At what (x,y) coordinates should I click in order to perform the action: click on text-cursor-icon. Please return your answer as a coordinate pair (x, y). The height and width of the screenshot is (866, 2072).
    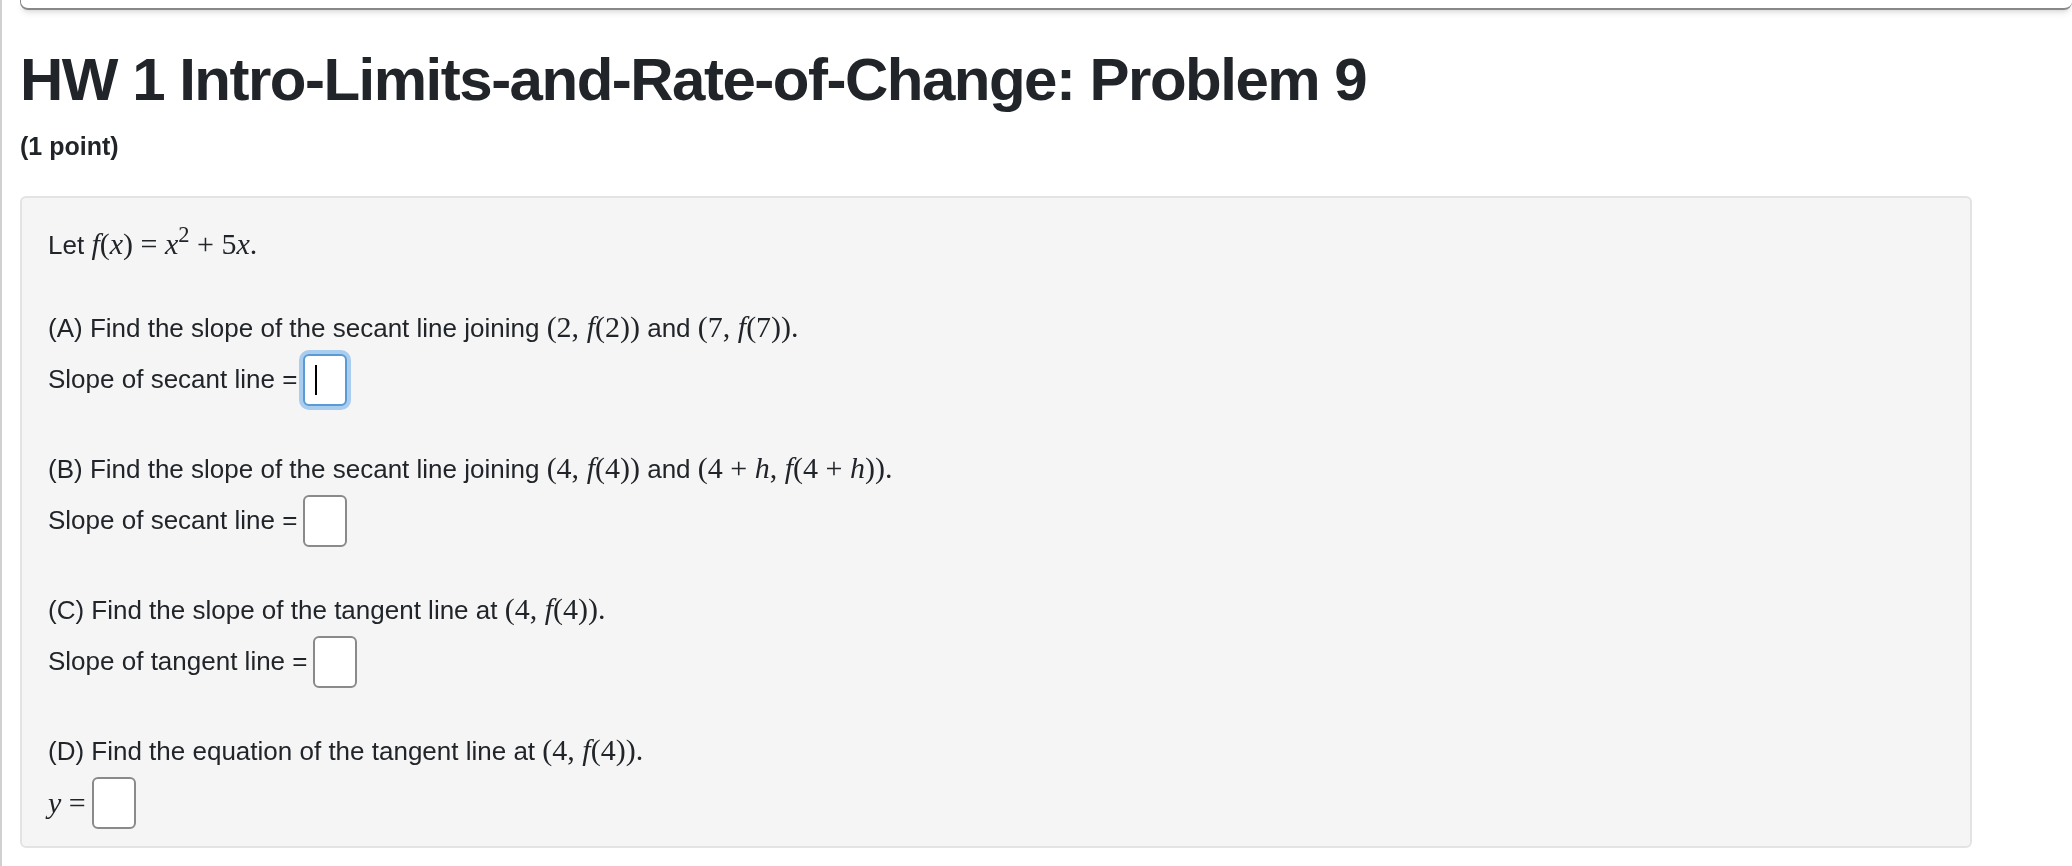
    Looking at the image, I should click on (316, 379).